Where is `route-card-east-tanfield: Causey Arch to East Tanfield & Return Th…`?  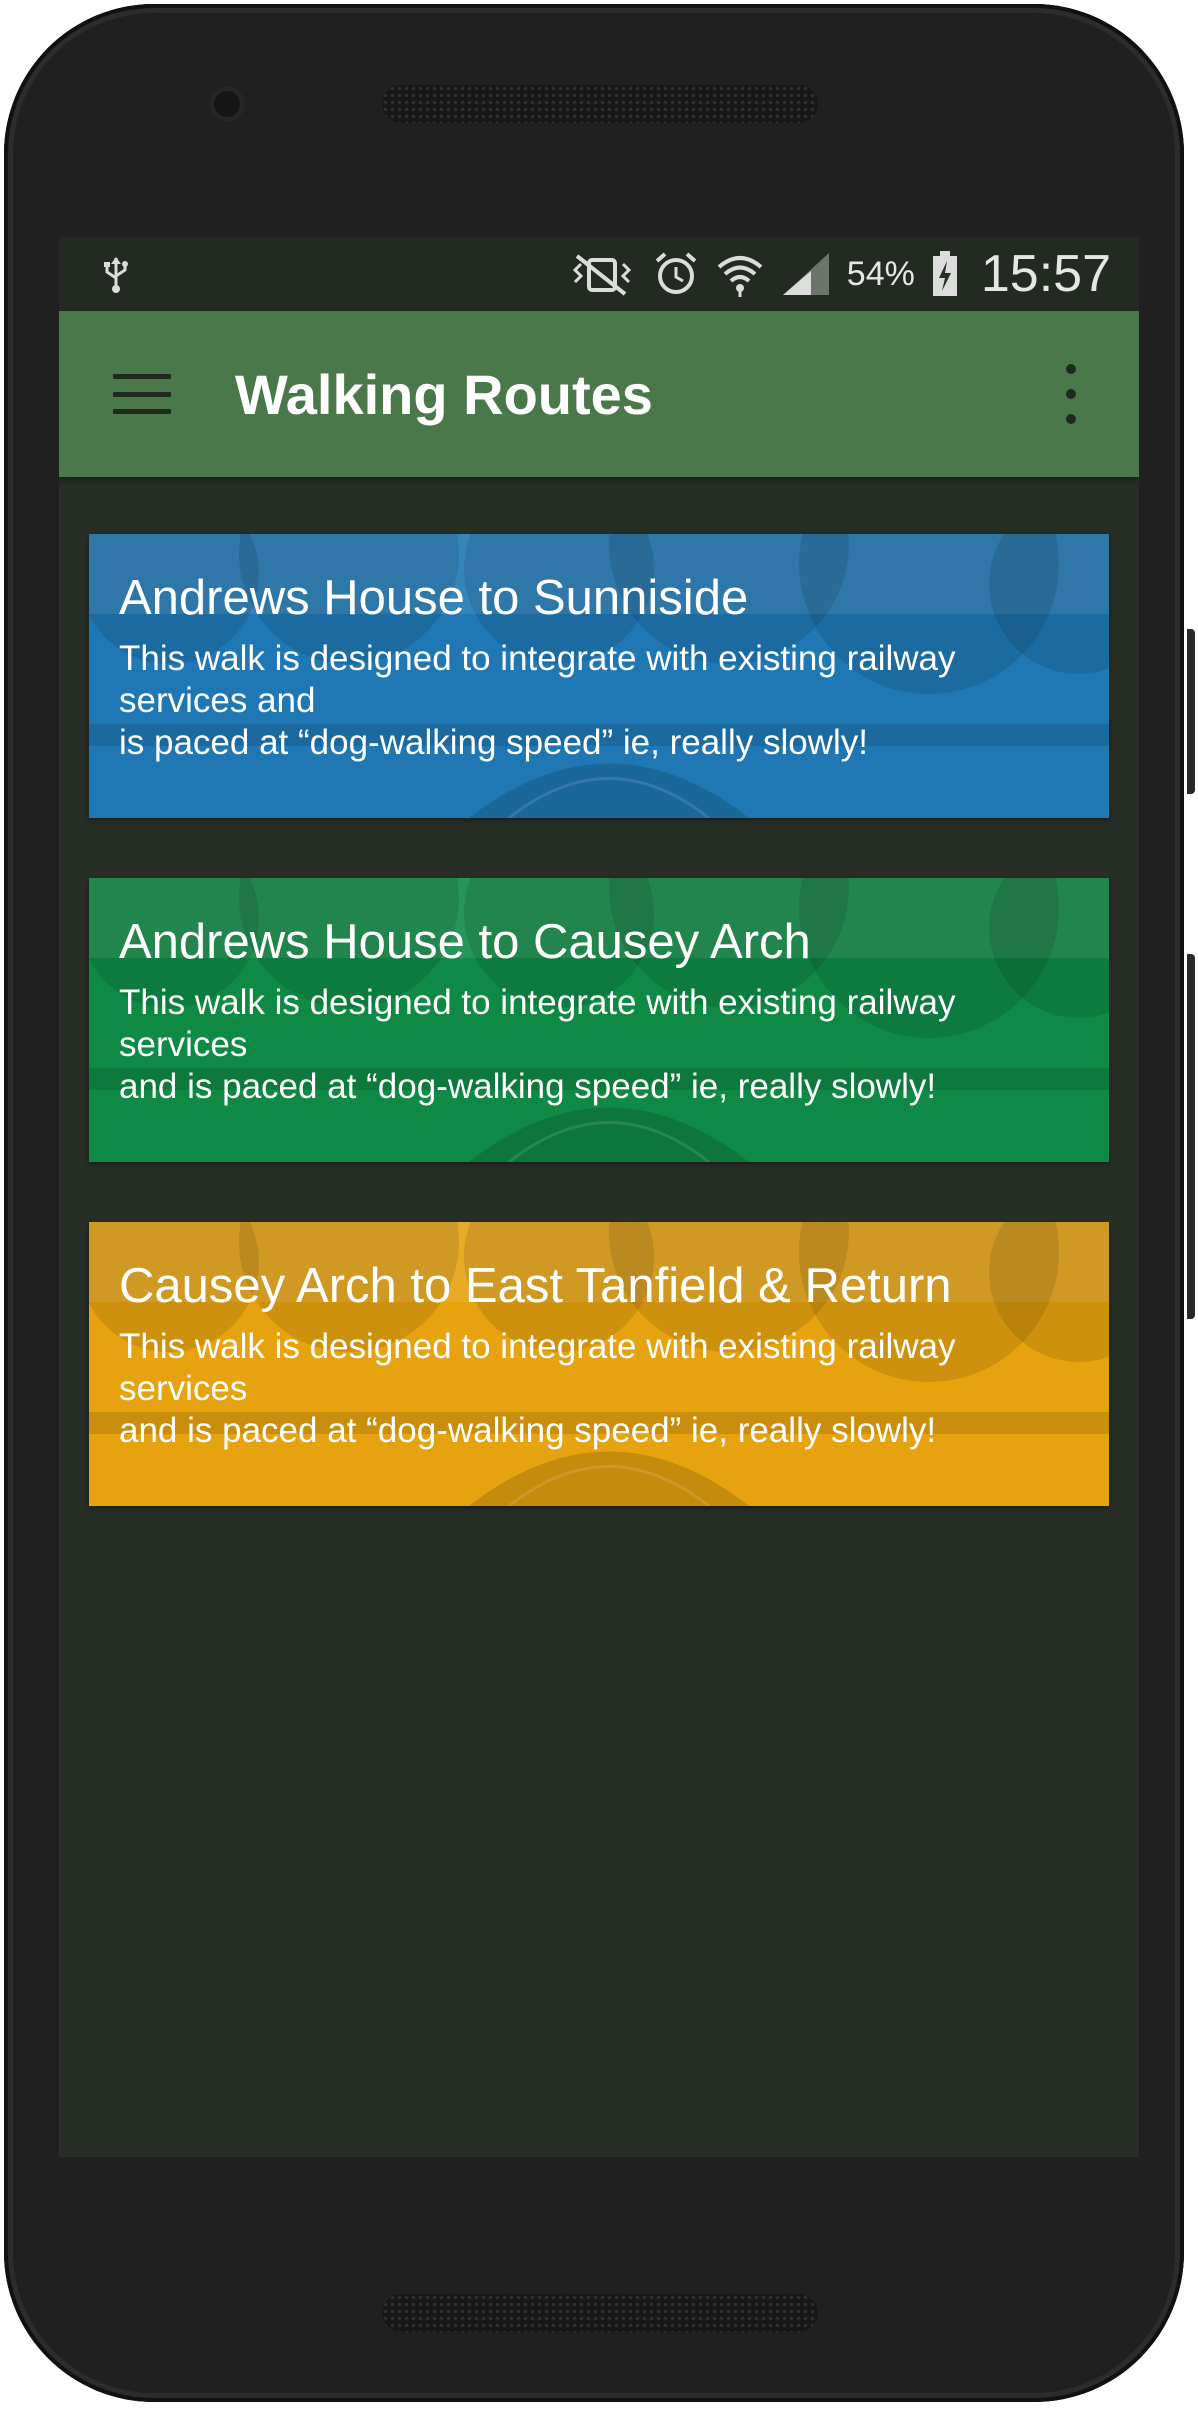
route-card-east-tanfield: Causey Arch to East Tanfield & Return Th… is located at coordinates (599, 1364).